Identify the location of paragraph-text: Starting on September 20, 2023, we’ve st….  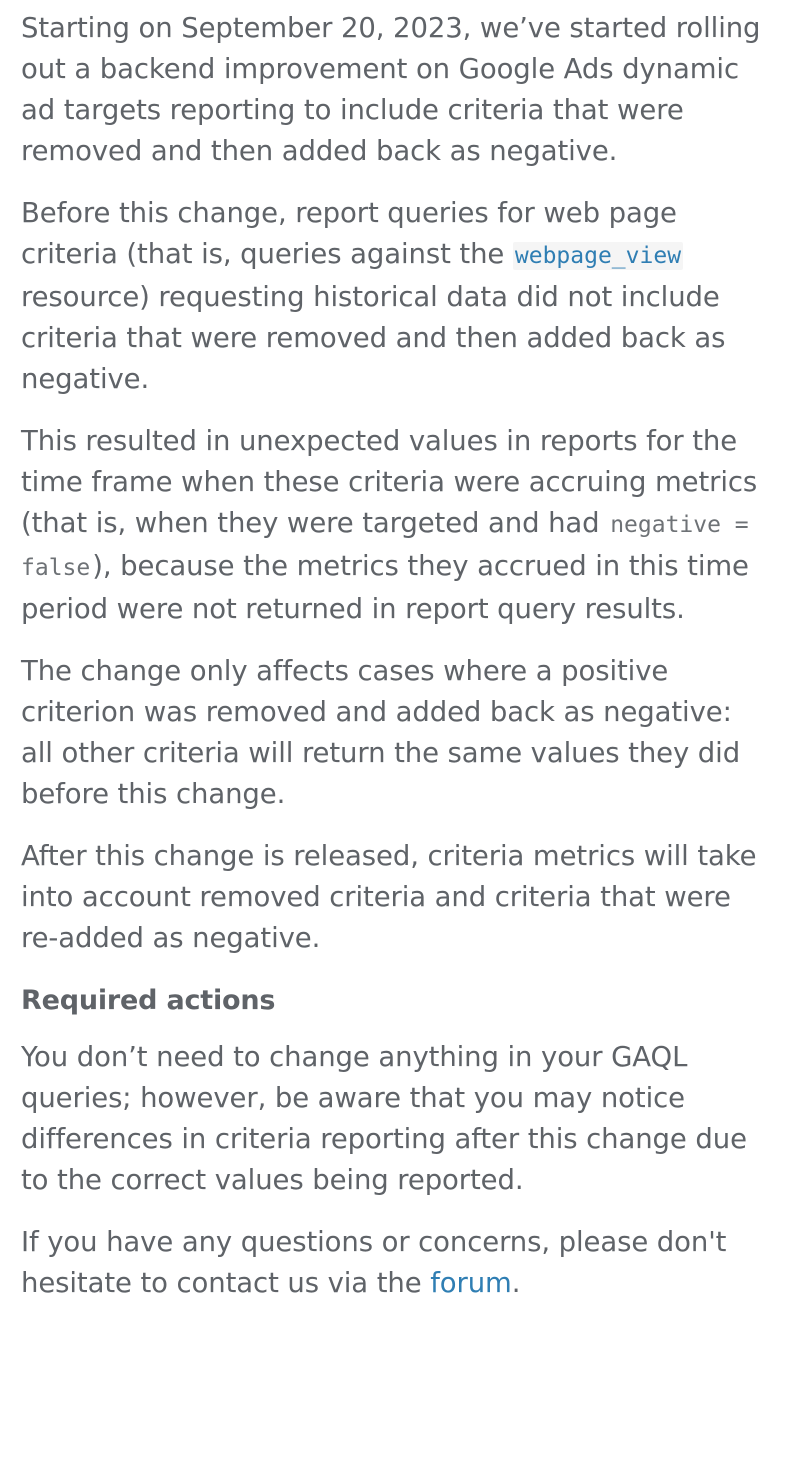
(391, 89).